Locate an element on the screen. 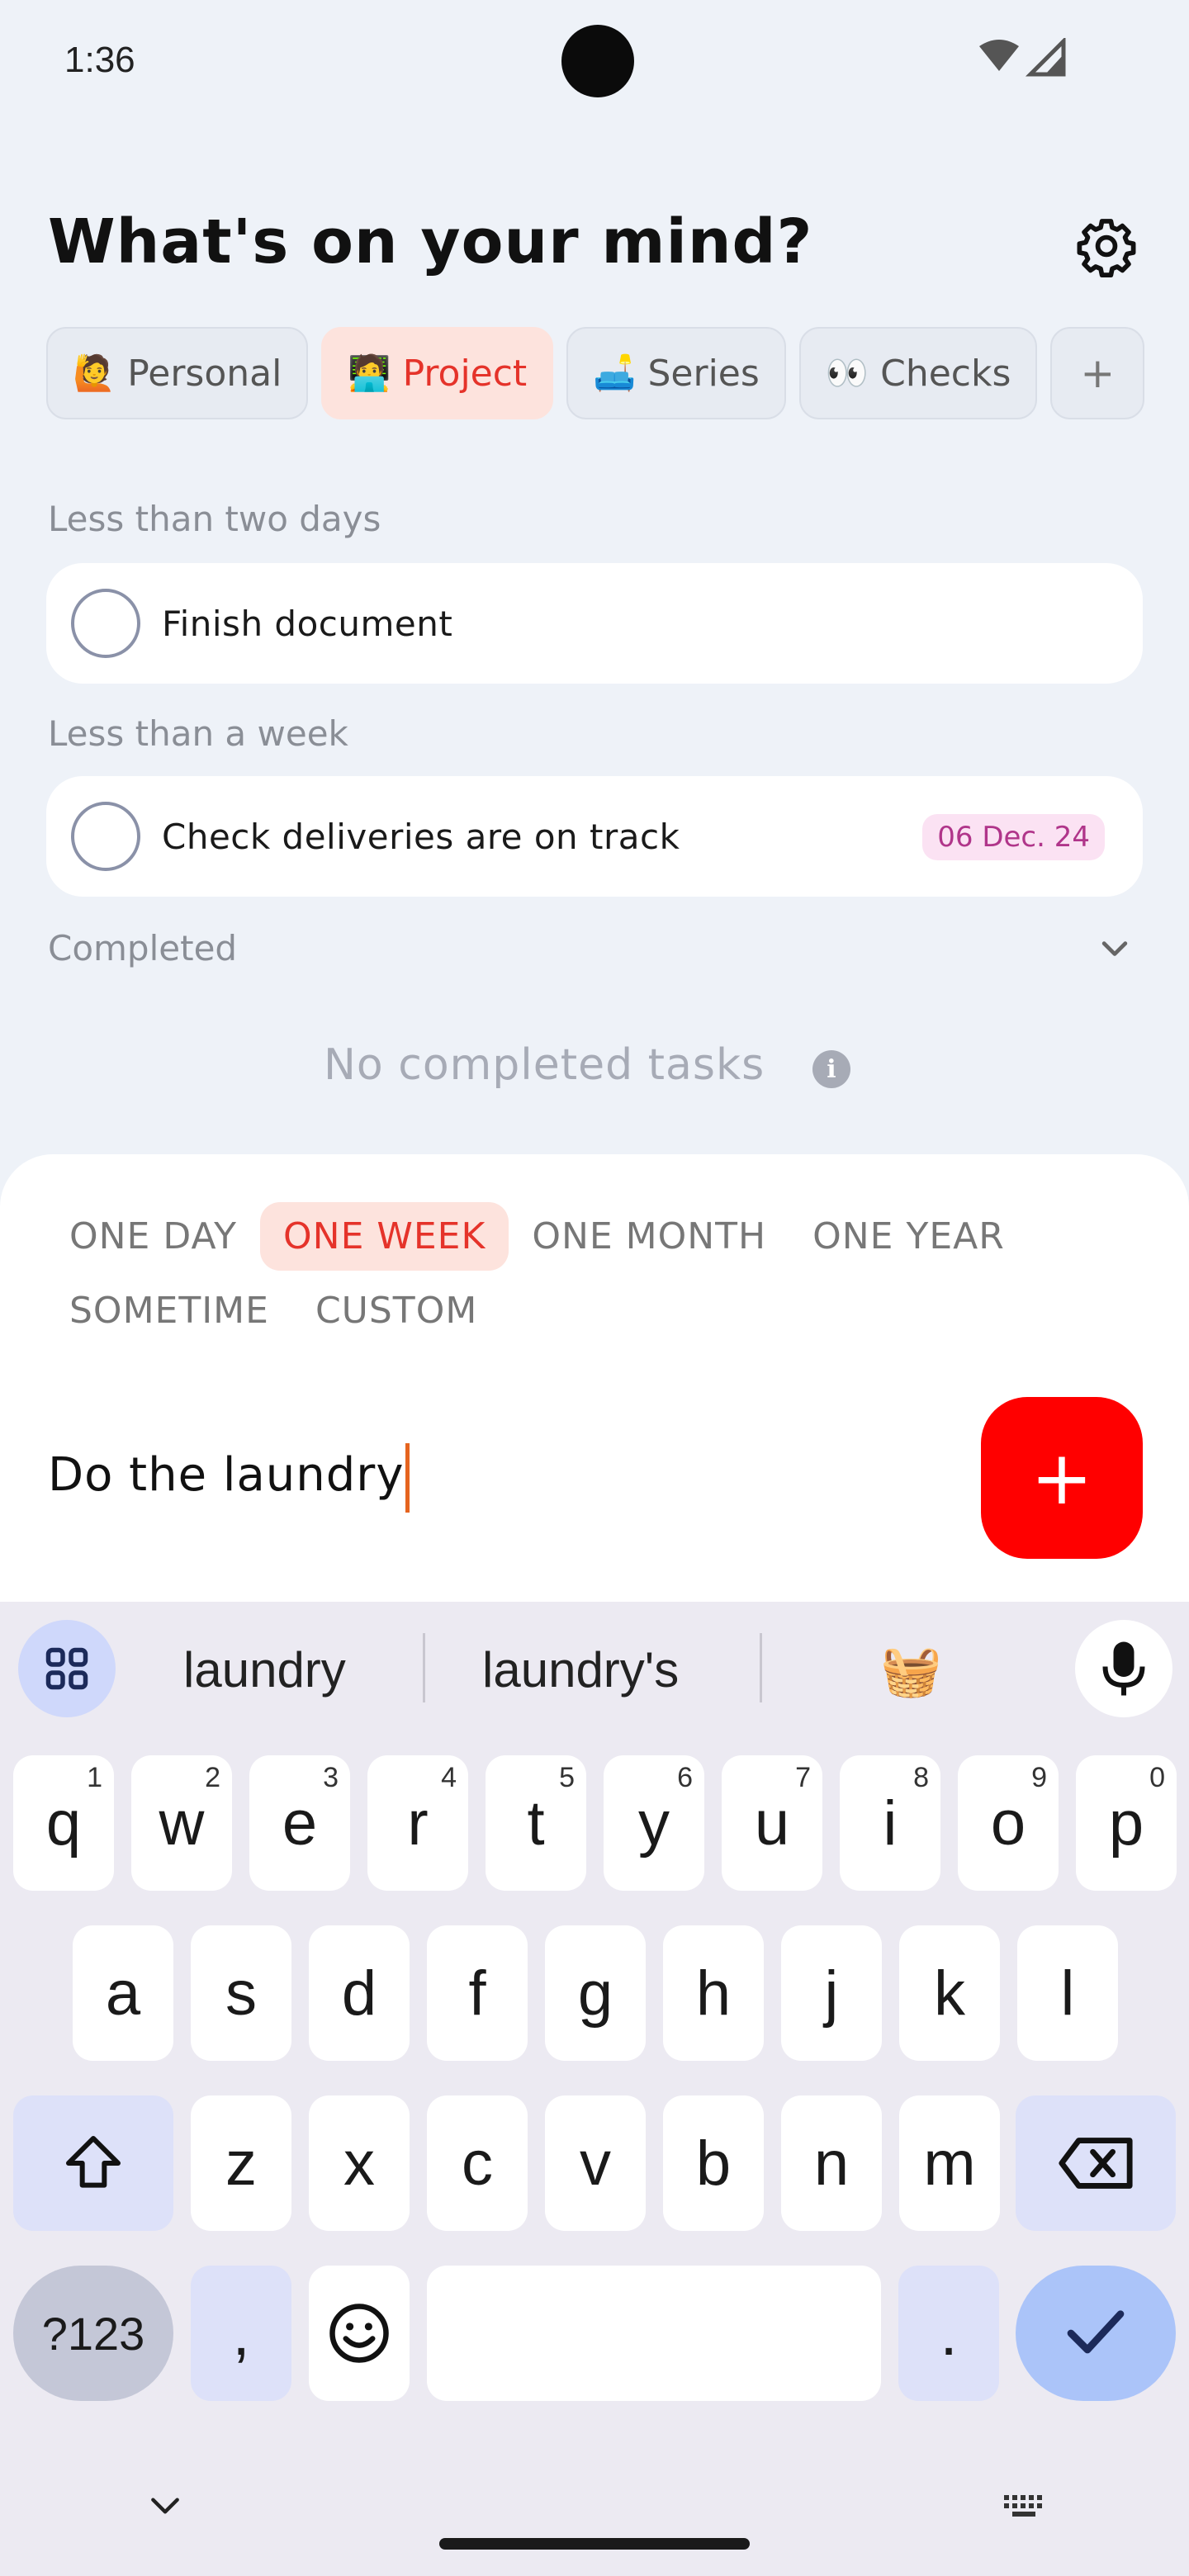 The width and height of the screenshot is (1189, 2576). range-one-week: ONE WEEK is located at coordinates (384, 1236).